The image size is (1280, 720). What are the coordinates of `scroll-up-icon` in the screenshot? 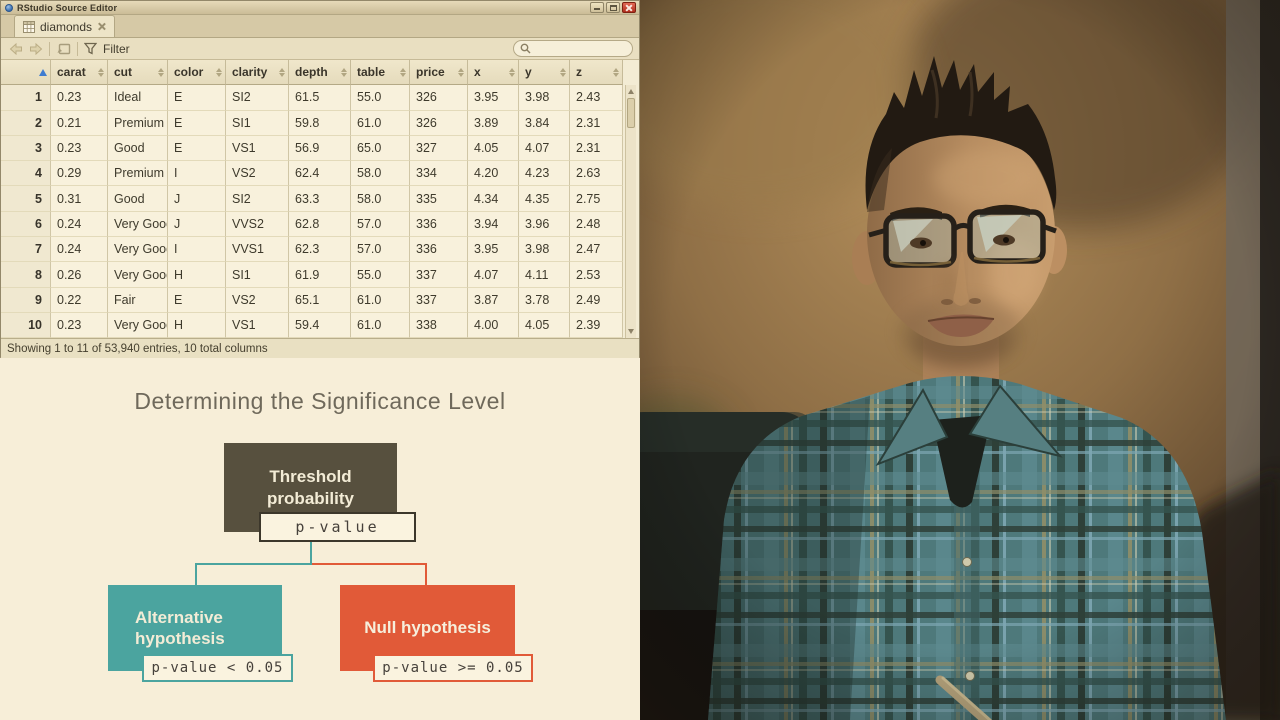 It's located at (631, 91).